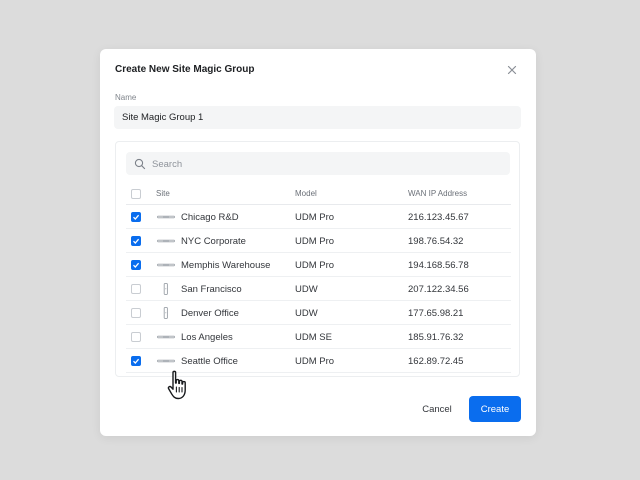  Describe the element at coordinates (436, 241) in the screenshot. I see `site-wan-ip: 198.76.54.32` at that location.